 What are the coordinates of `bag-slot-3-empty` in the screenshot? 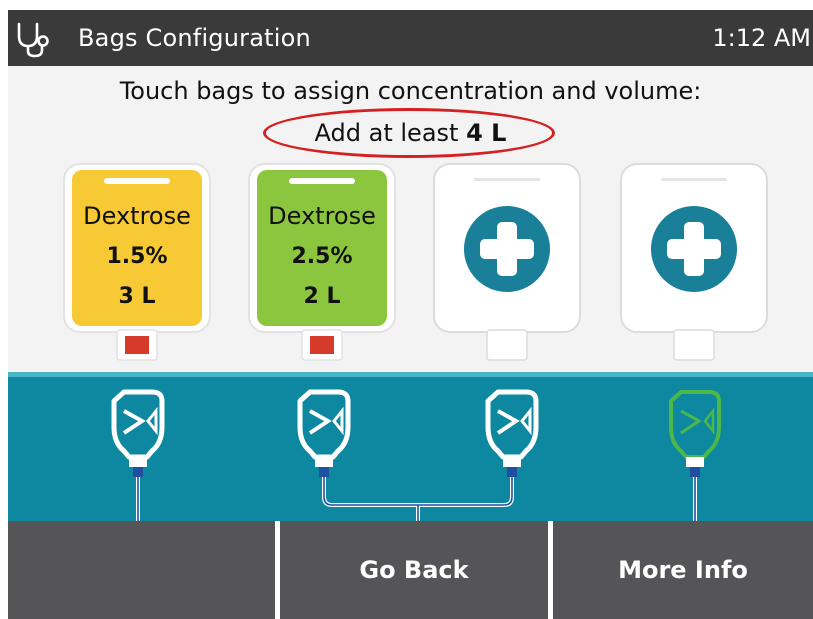 It's located at (507, 267).